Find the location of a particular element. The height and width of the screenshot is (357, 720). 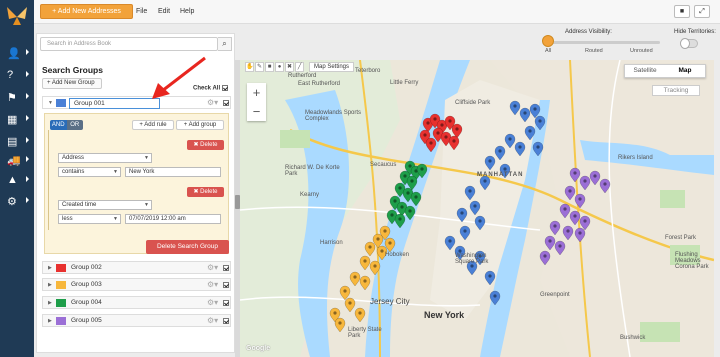

square-tool-icon: ■ is located at coordinates (269, 67).